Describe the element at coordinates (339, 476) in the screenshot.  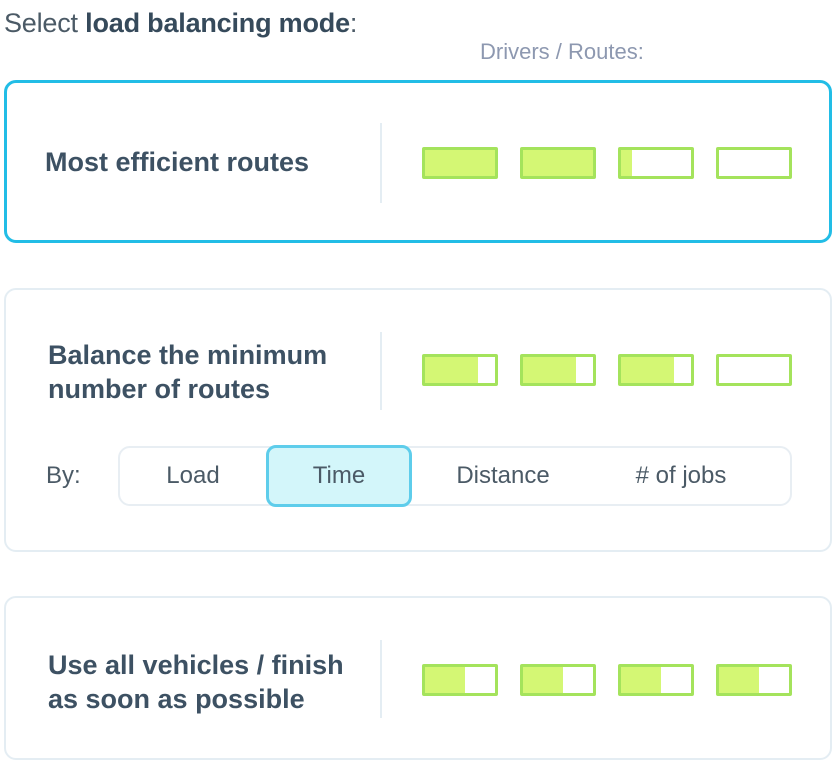
I see `segment-option-time: Time` at that location.